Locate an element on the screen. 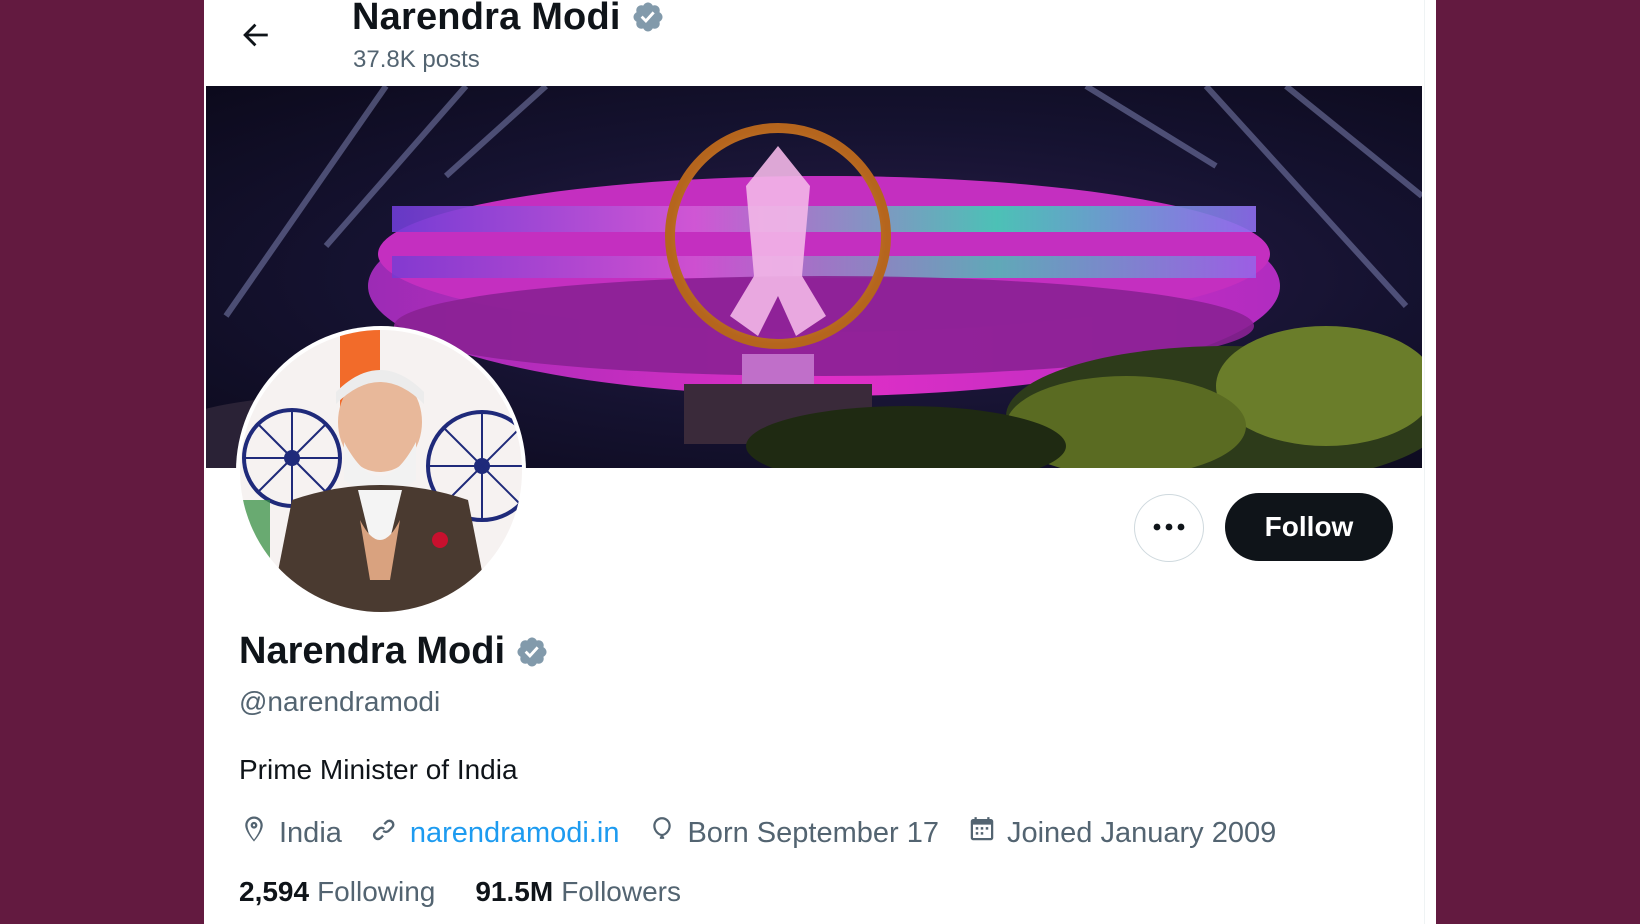 Image resolution: width=1640 pixels, height=924 pixels. location-pin-icon is located at coordinates (254, 833).